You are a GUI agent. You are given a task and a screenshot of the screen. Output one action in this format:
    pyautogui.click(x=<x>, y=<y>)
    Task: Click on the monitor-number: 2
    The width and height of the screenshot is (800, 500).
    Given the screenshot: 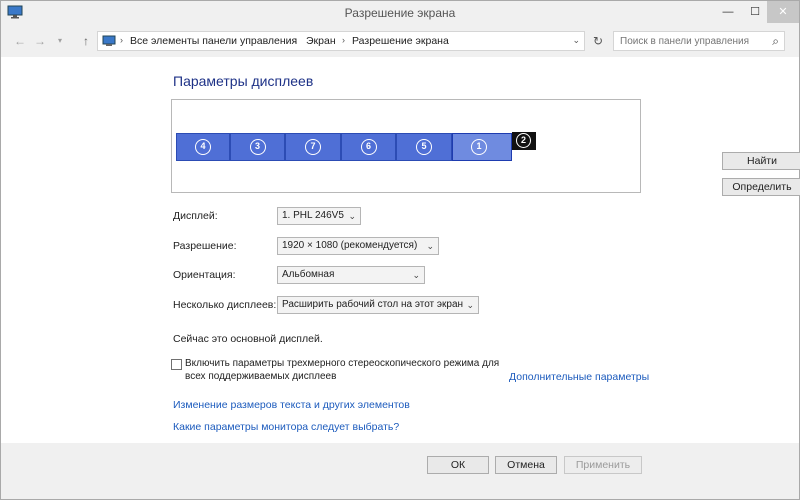 What is the action you would take?
    pyautogui.click(x=523, y=140)
    